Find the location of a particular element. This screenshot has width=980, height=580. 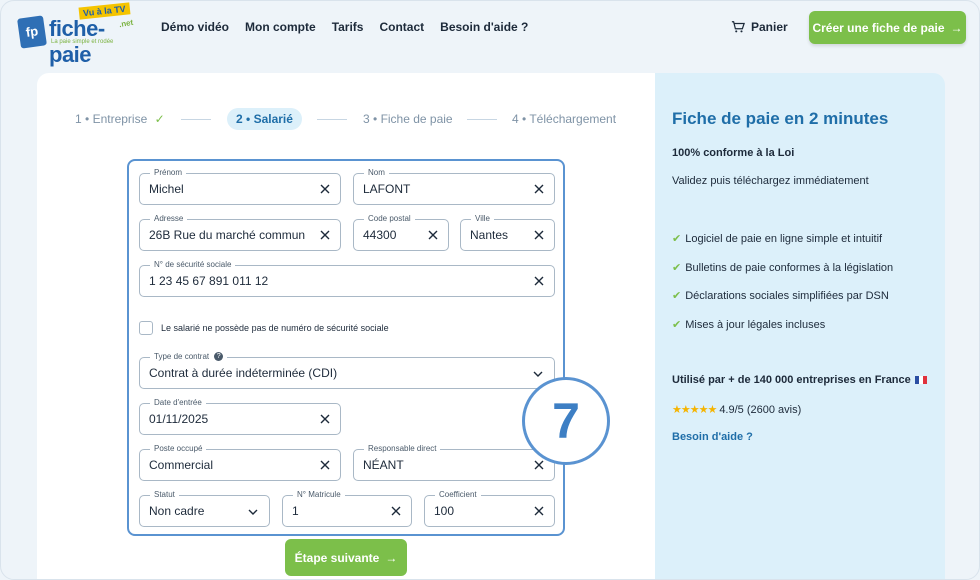

ville-field: Ville Nantes is located at coordinates (507, 232).